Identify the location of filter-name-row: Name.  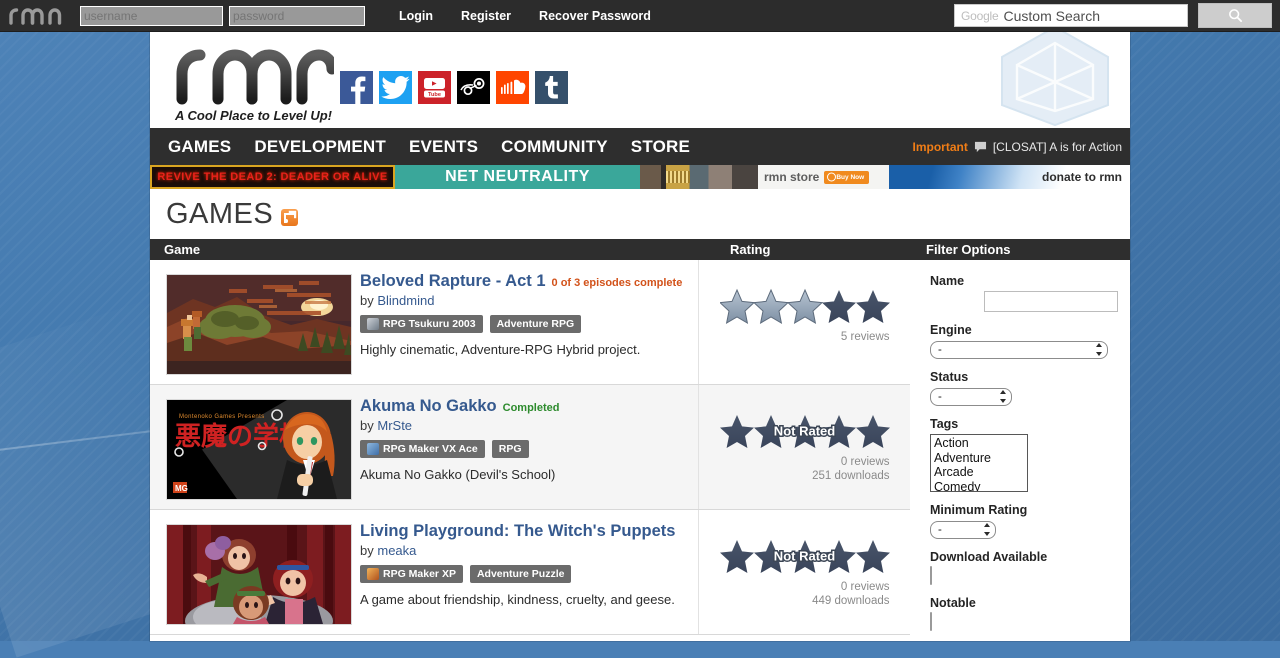
(1024, 293).